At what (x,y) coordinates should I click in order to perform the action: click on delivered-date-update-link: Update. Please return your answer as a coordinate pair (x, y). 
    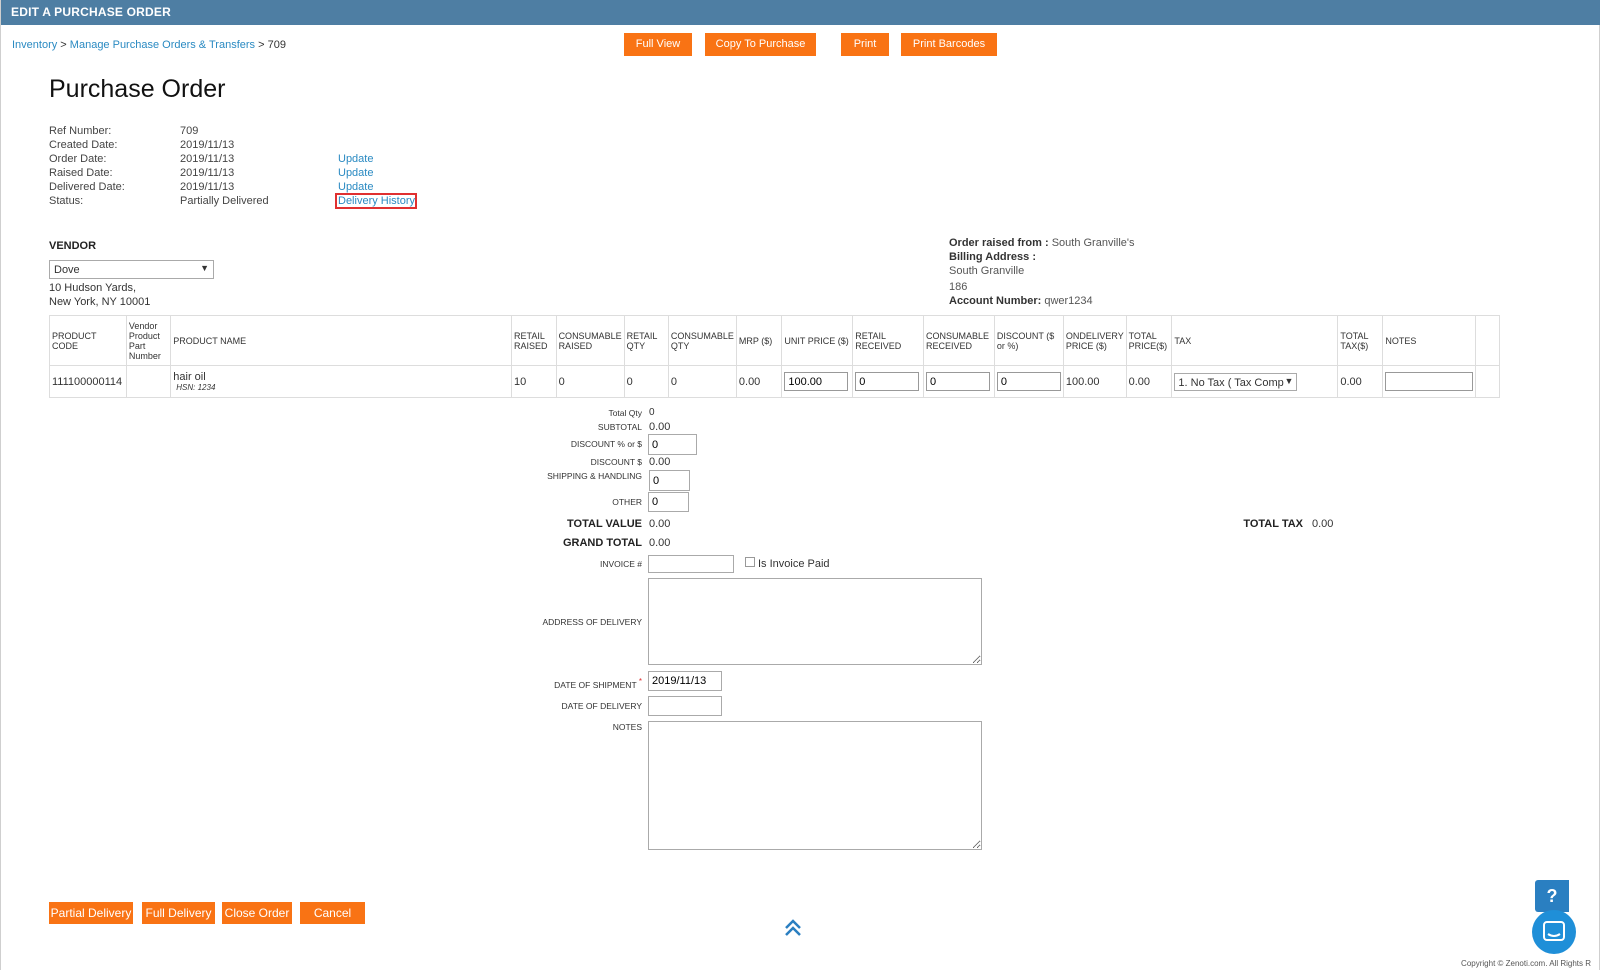
    Looking at the image, I should click on (355, 187).